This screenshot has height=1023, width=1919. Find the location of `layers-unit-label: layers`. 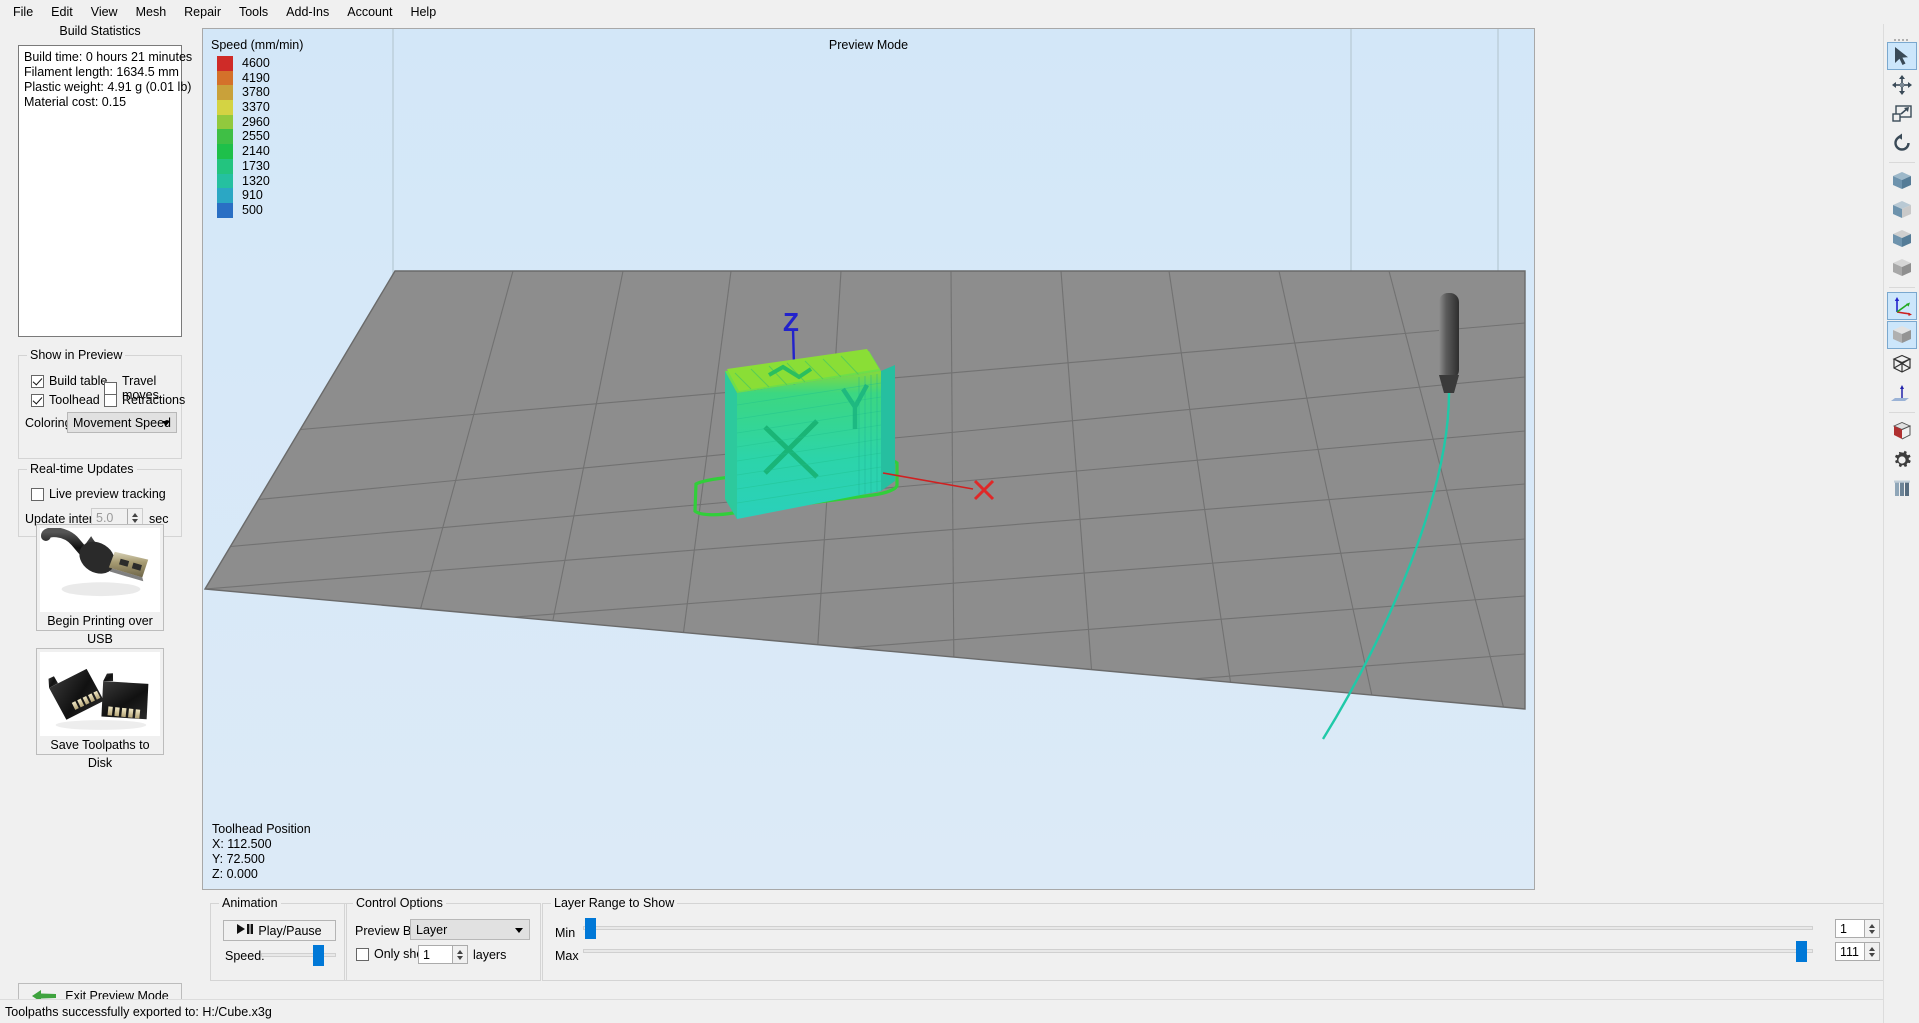

layers-unit-label: layers is located at coordinates (490, 955).